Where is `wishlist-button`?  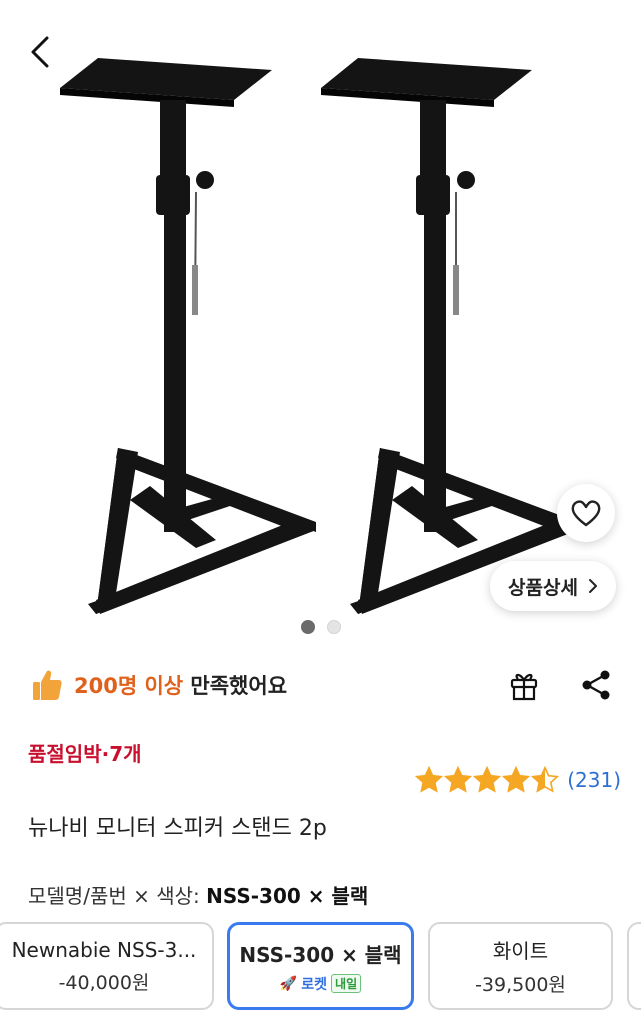 wishlist-button is located at coordinates (586, 513).